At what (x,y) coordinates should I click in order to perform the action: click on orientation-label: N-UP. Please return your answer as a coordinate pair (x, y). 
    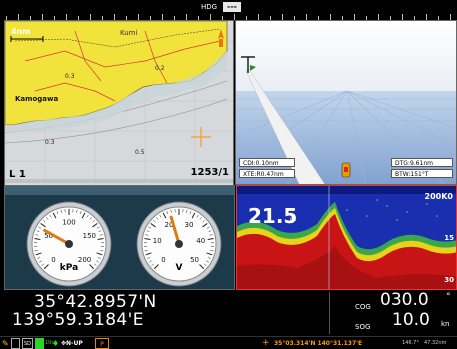
    Looking at the image, I should click on (74, 343).